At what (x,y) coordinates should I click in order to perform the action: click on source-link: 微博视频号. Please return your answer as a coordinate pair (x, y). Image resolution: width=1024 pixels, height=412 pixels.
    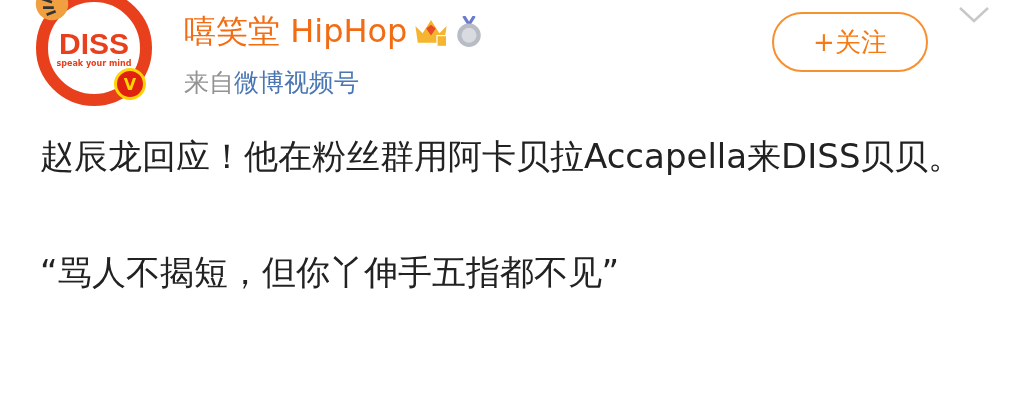
    Looking at the image, I should click on (296, 82).